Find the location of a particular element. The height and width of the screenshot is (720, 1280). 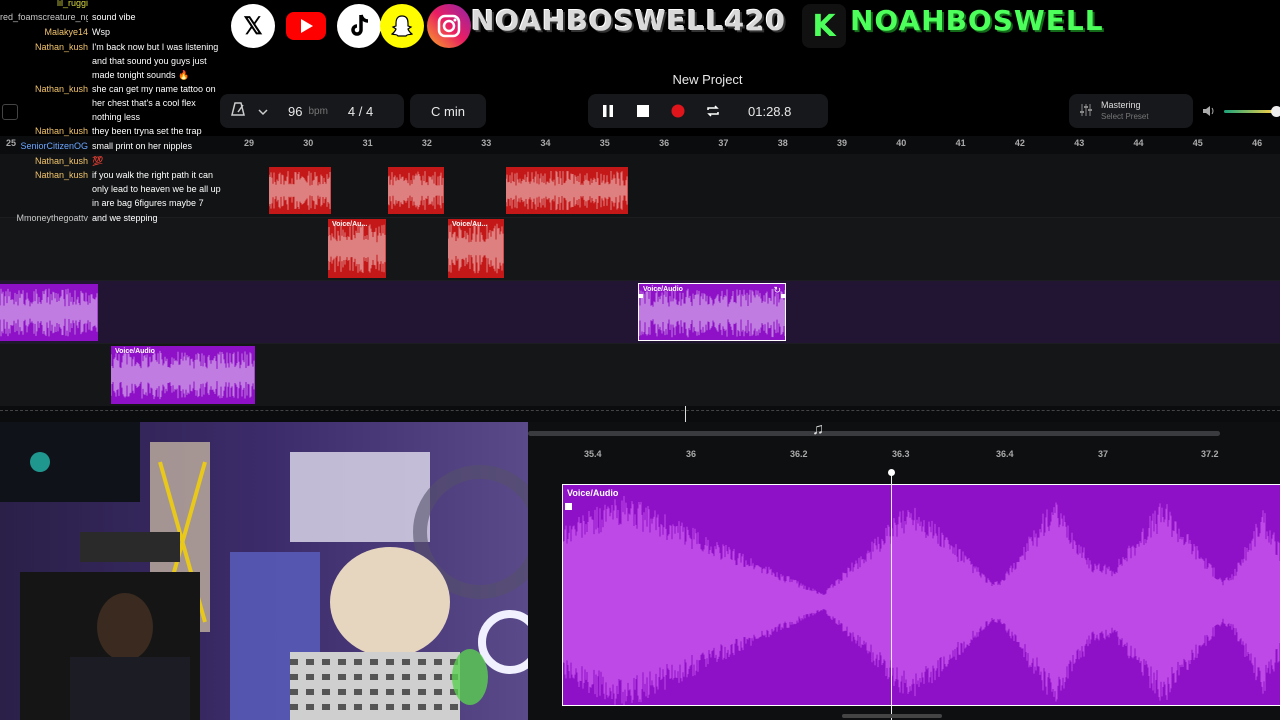

sliders-icon is located at coordinates (1086, 111).